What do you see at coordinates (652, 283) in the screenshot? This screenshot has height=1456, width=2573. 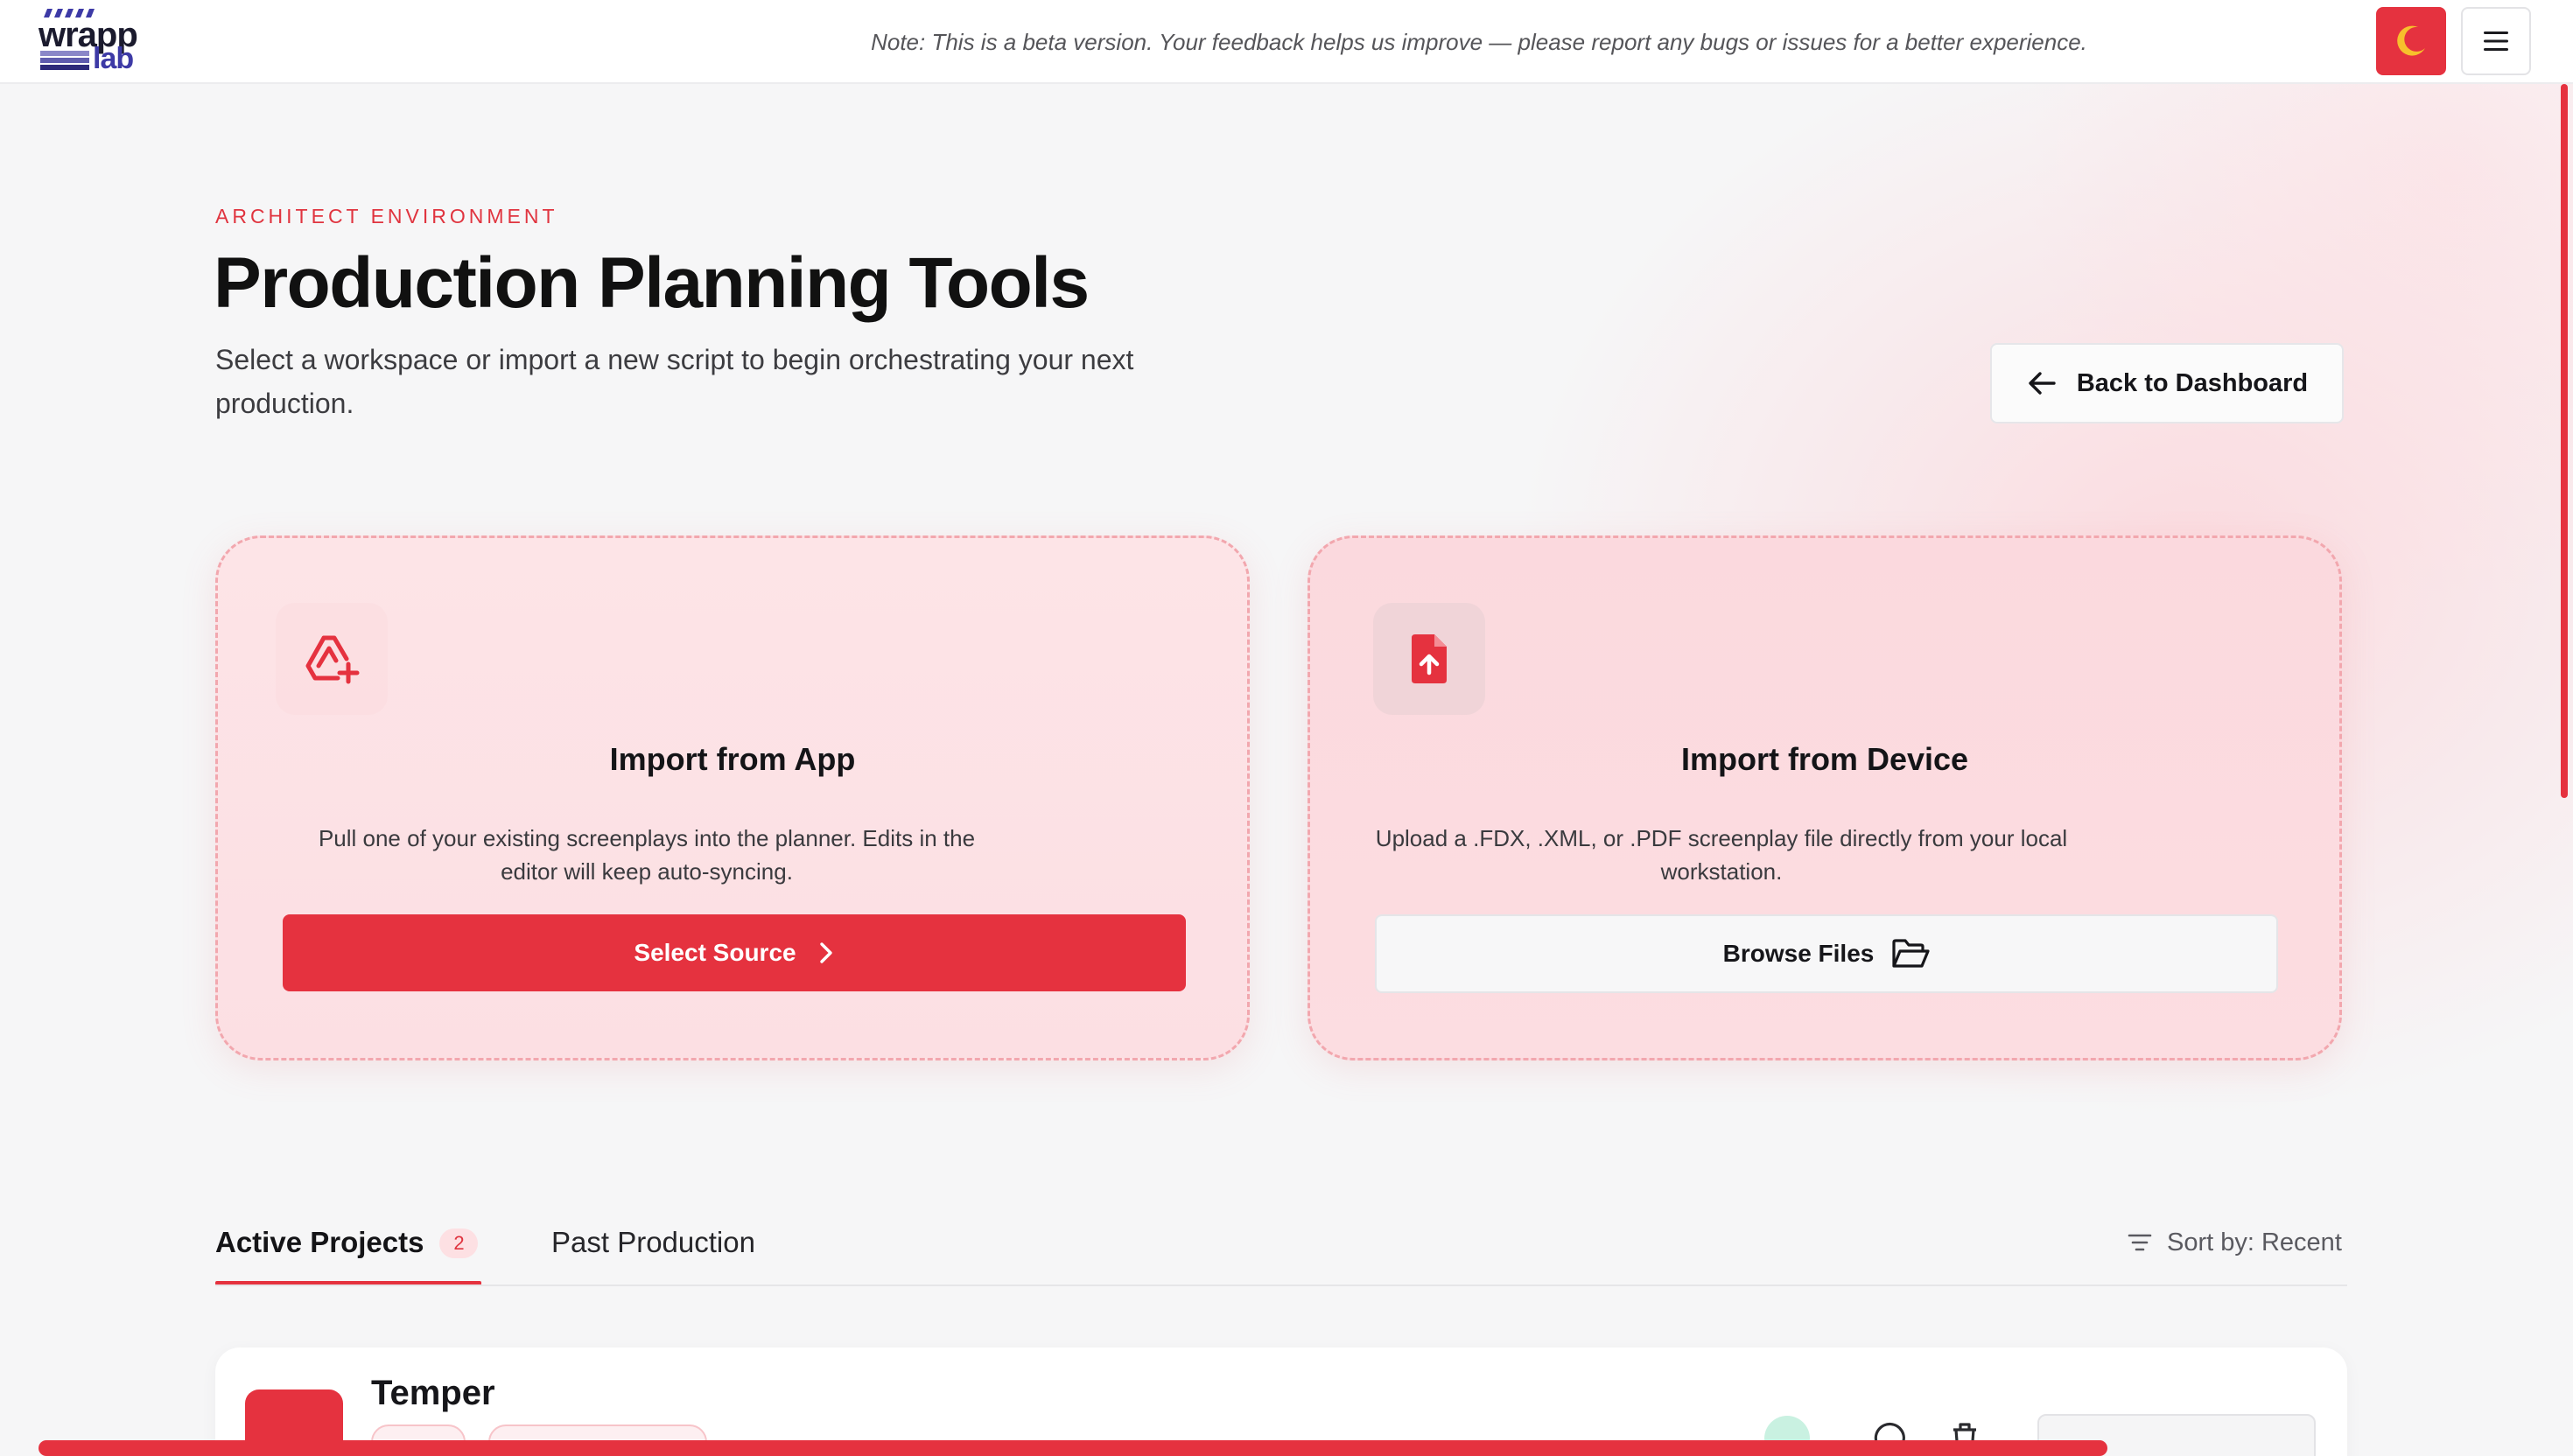 I see `page-title: Production Planning Tools` at bounding box center [652, 283].